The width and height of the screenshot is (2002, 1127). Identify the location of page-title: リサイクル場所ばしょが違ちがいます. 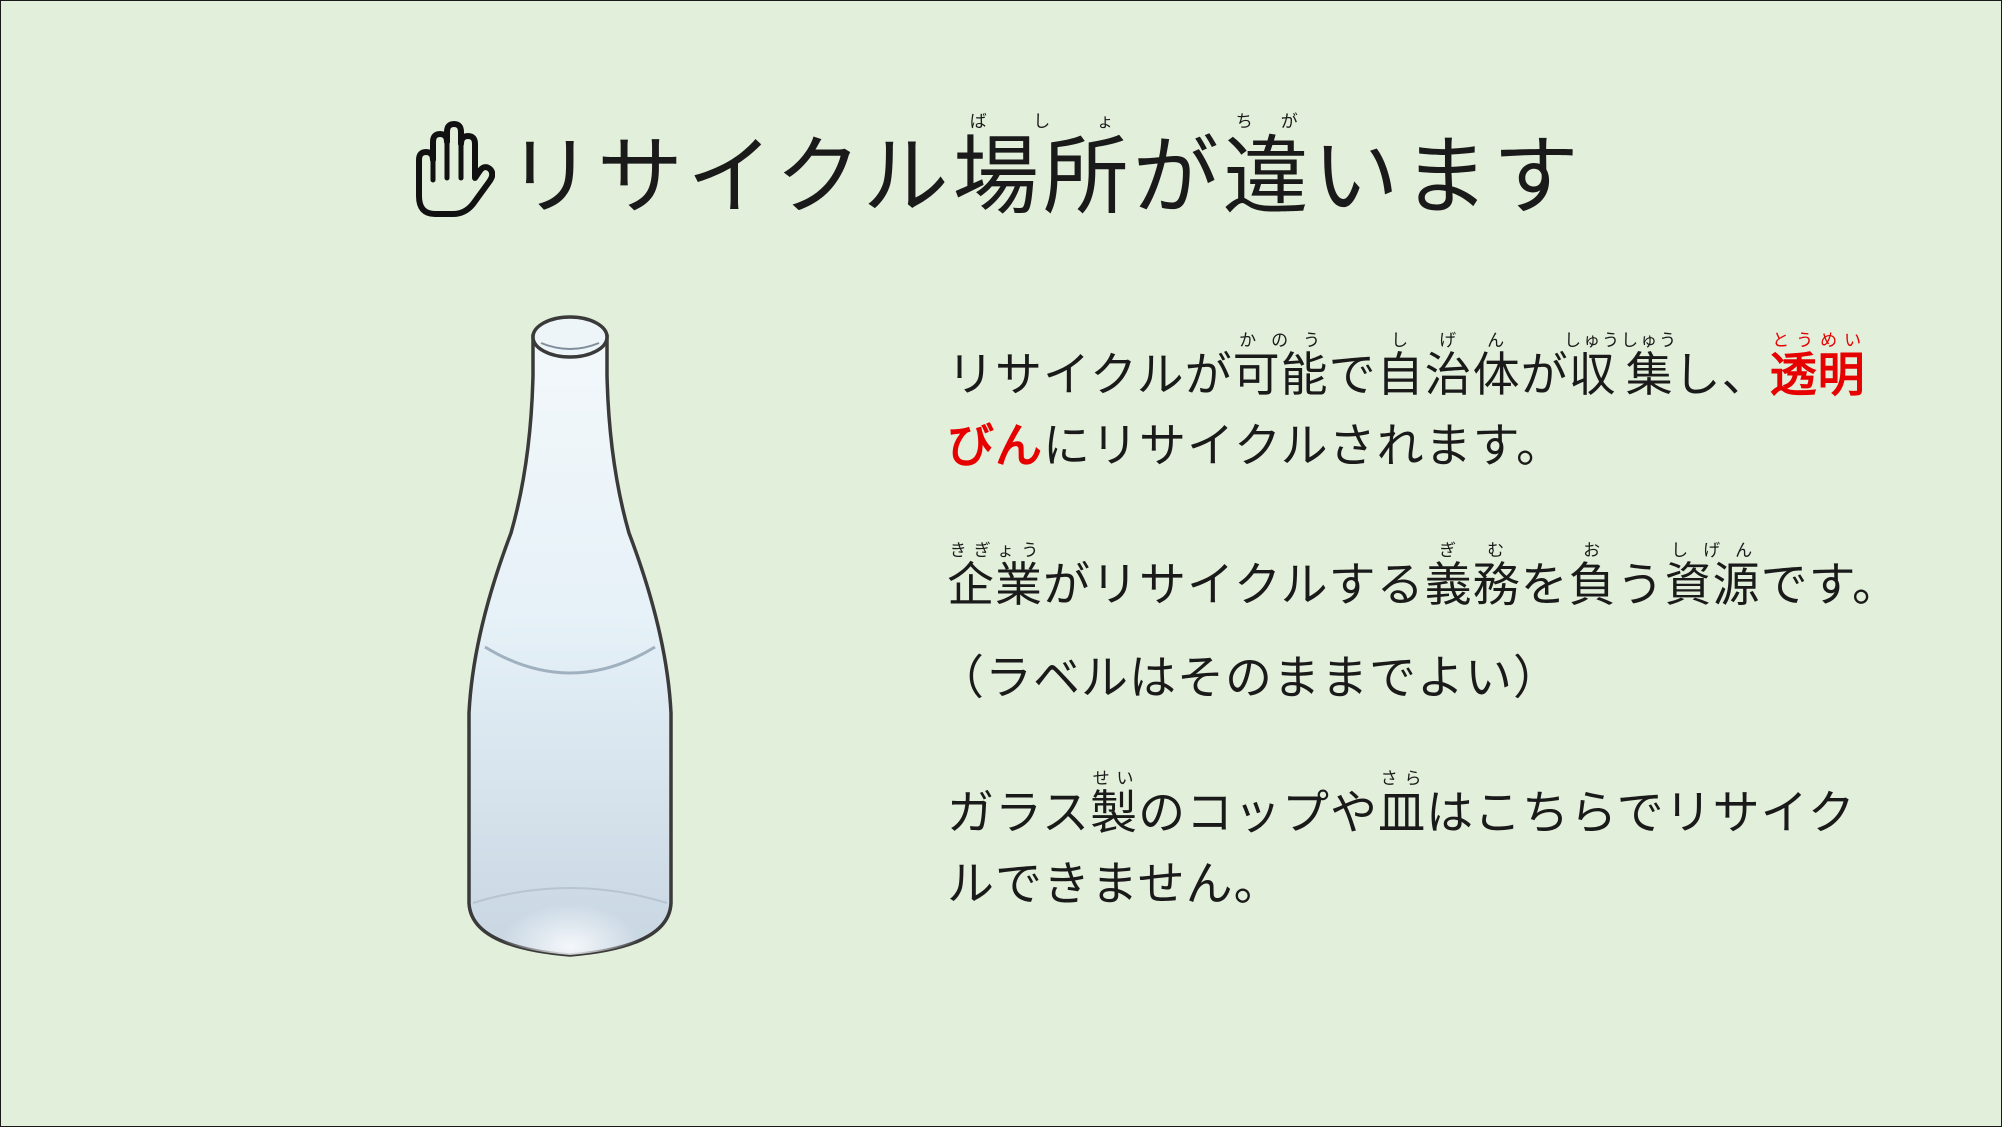
(1045, 168).